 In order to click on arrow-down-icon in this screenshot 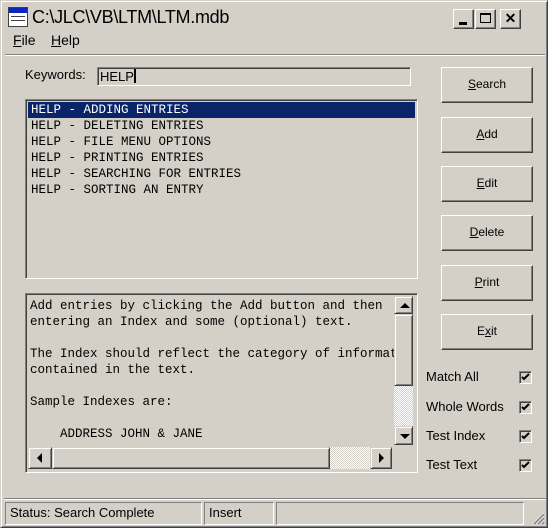, I will do `click(405, 436)`.